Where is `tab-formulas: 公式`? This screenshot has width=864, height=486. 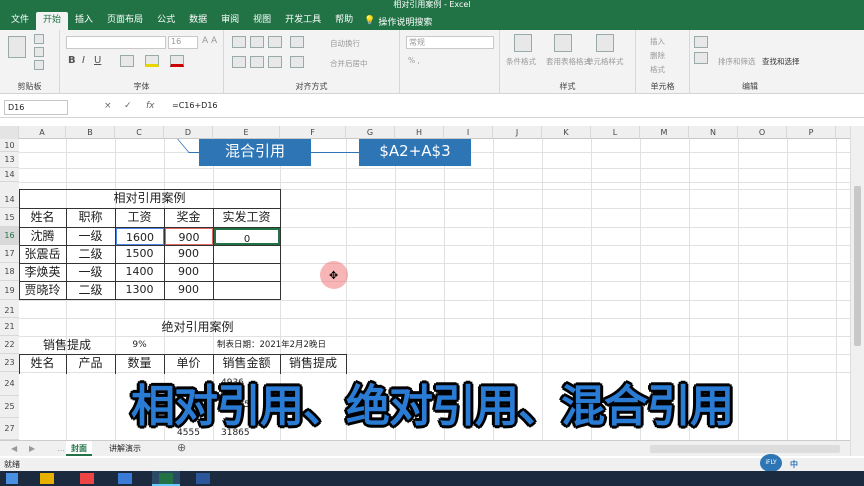
tab-formulas: 公式 is located at coordinates (166, 21).